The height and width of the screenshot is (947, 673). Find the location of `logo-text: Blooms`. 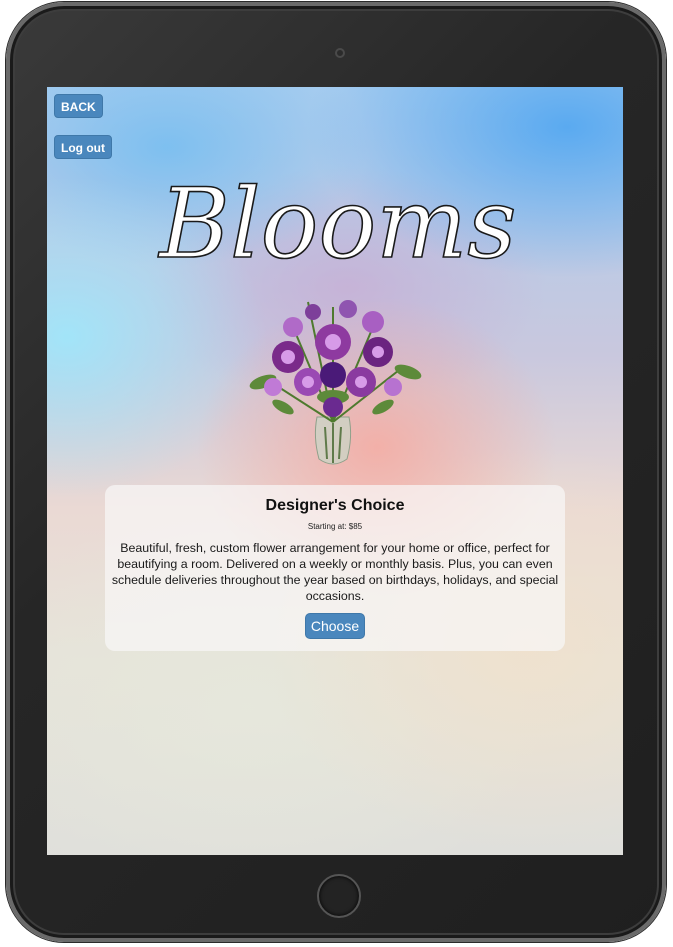

logo-text: Blooms is located at coordinates (336, 222).